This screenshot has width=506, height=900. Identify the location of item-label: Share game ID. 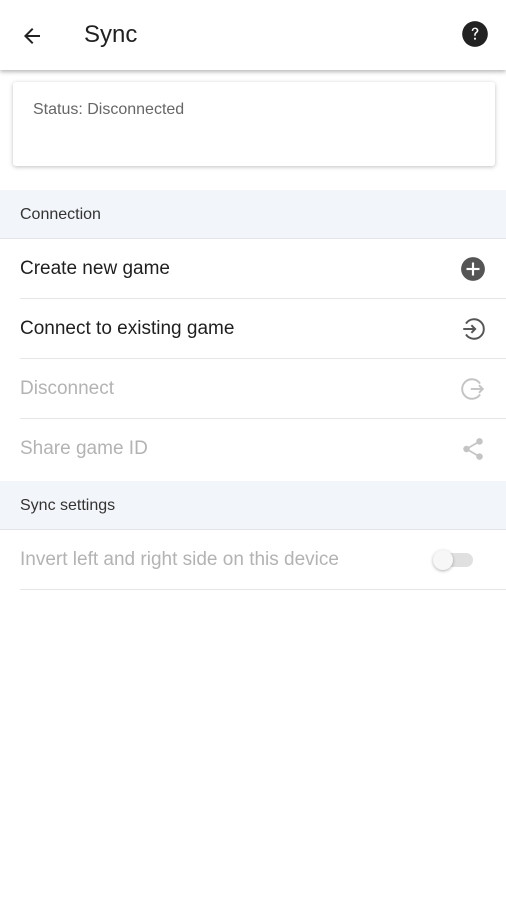
(84, 448).